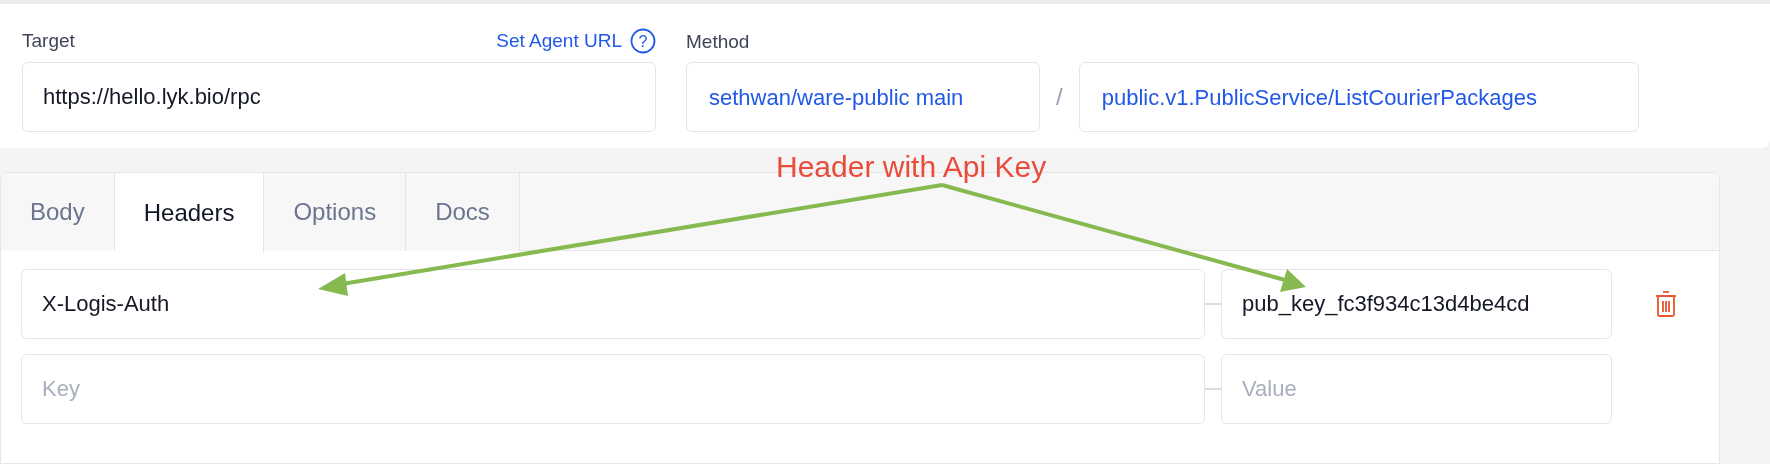  I want to click on tab: Options, so click(335, 212).